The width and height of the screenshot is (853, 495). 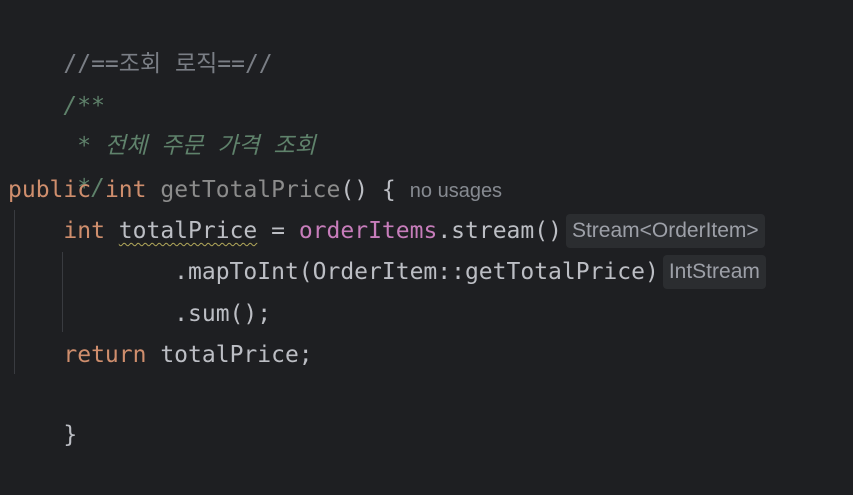 I want to click on code-line: /**, so click(x=56, y=82).